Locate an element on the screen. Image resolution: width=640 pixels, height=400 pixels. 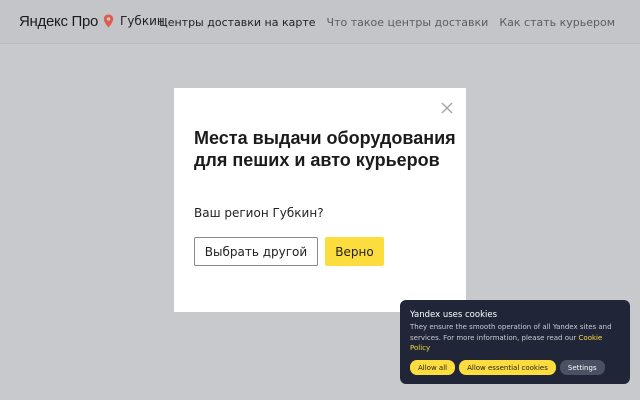
nav-link-become-courier: Как стать курьером is located at coordinates (557, 22).